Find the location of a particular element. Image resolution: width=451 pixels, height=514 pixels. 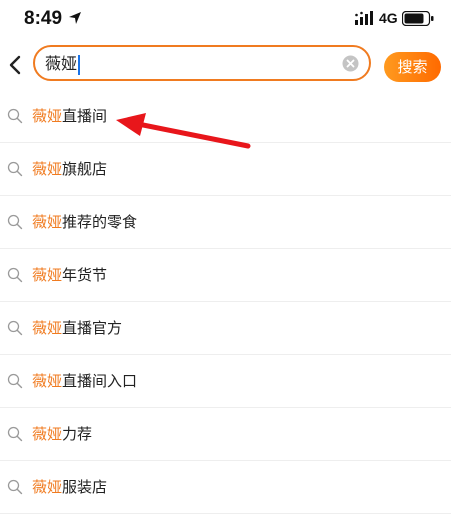

suggestion-text: 薇娅服装店 is located at coordinates (69, 487).